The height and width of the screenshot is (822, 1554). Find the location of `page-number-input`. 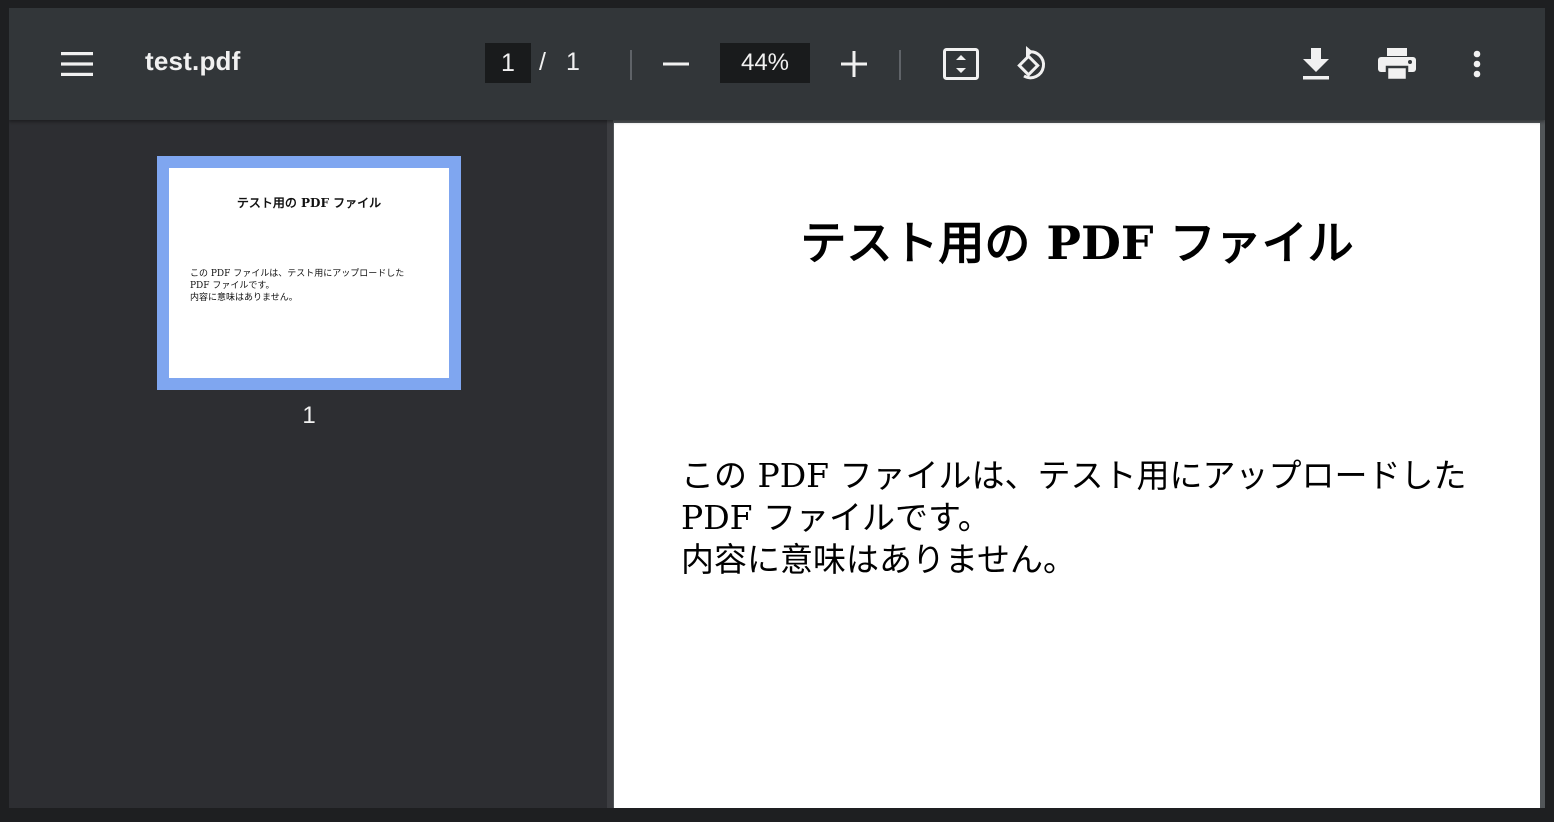

page-number-input is located at coordinates (508, 63).